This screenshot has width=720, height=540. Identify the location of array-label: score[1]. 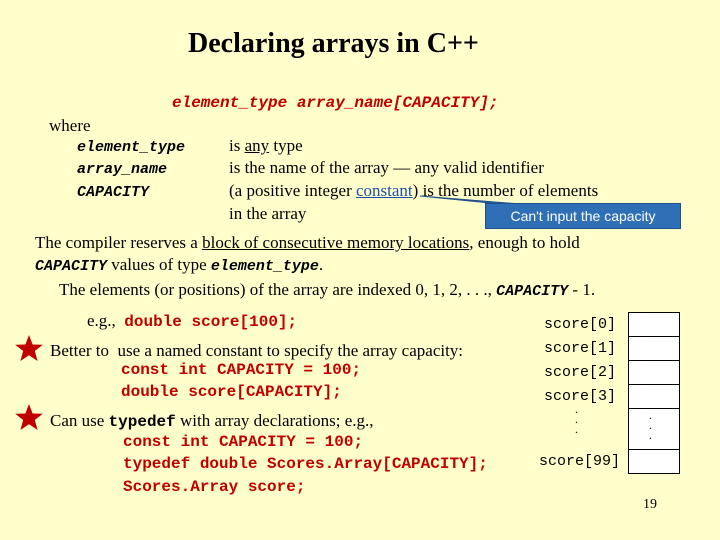
(579, 348).